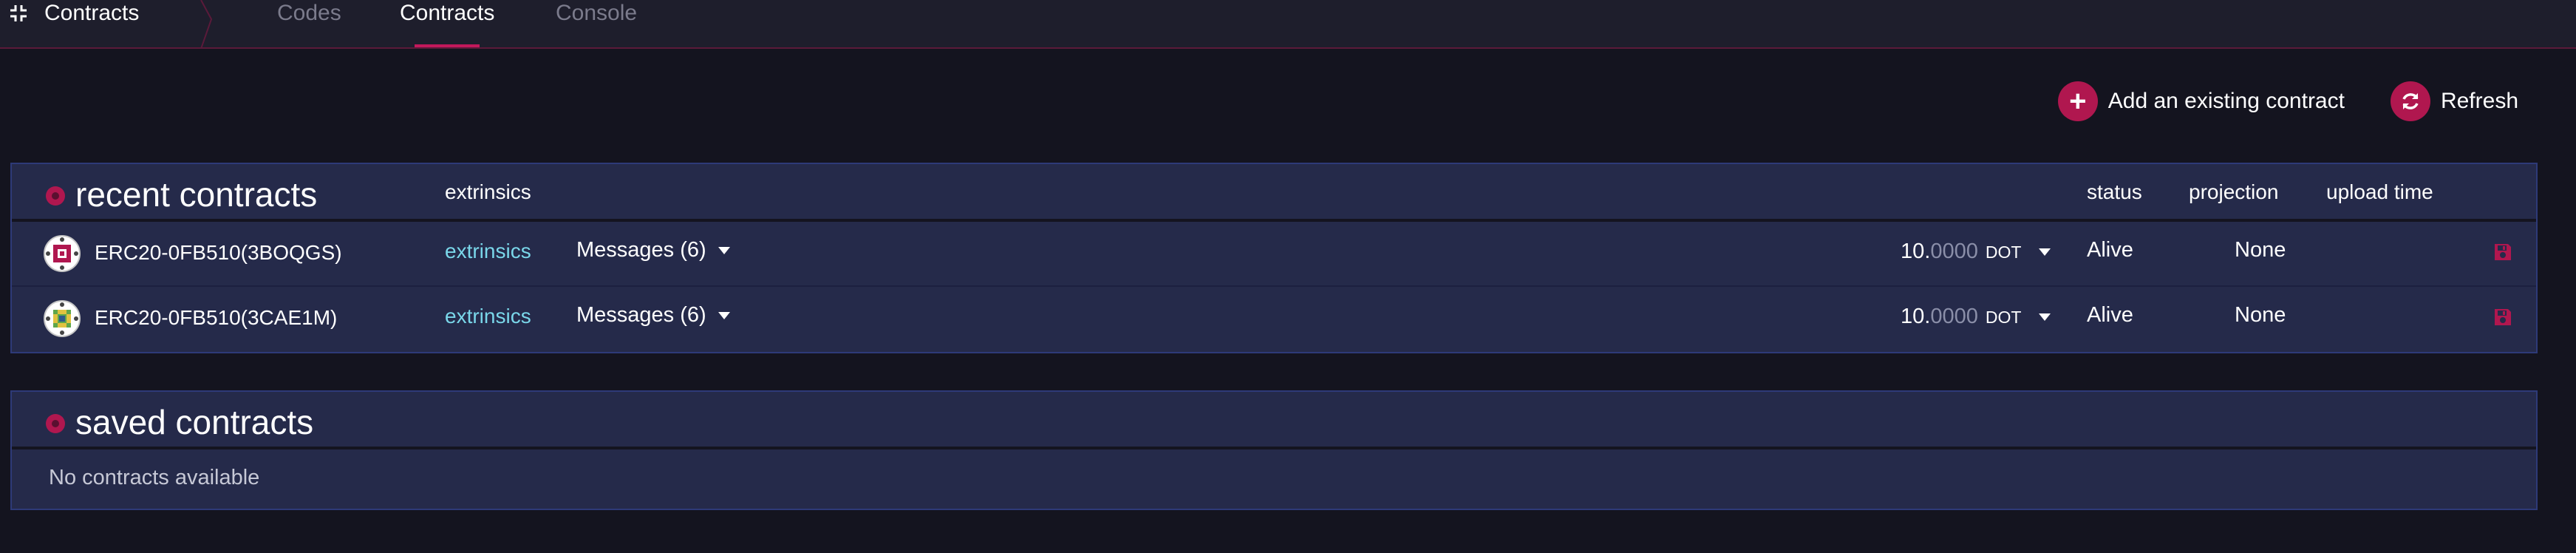  What do you see at coordinates (2077, 101) in the screenshot?
I see `plus-circle-icon: +` at bounding box center [2077, 101].